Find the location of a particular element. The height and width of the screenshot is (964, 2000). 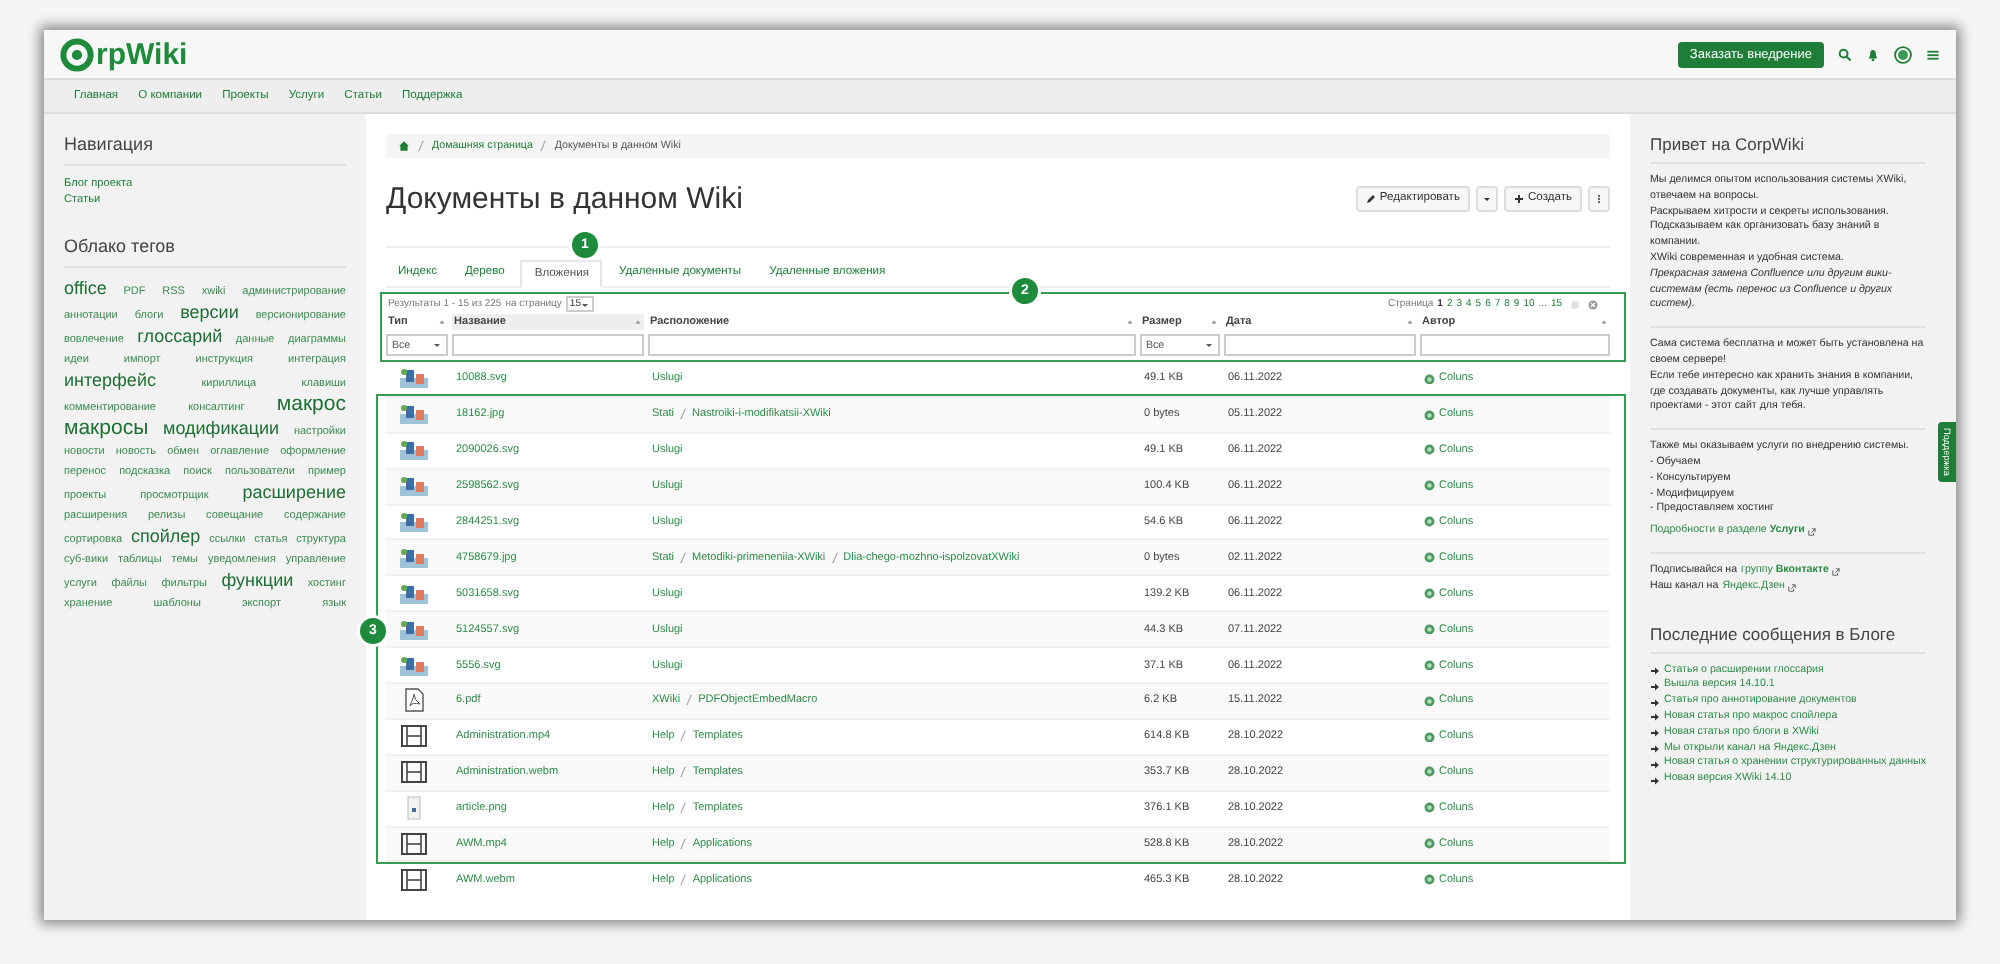

tag-link: макросы is located at coordinates (106, 428).